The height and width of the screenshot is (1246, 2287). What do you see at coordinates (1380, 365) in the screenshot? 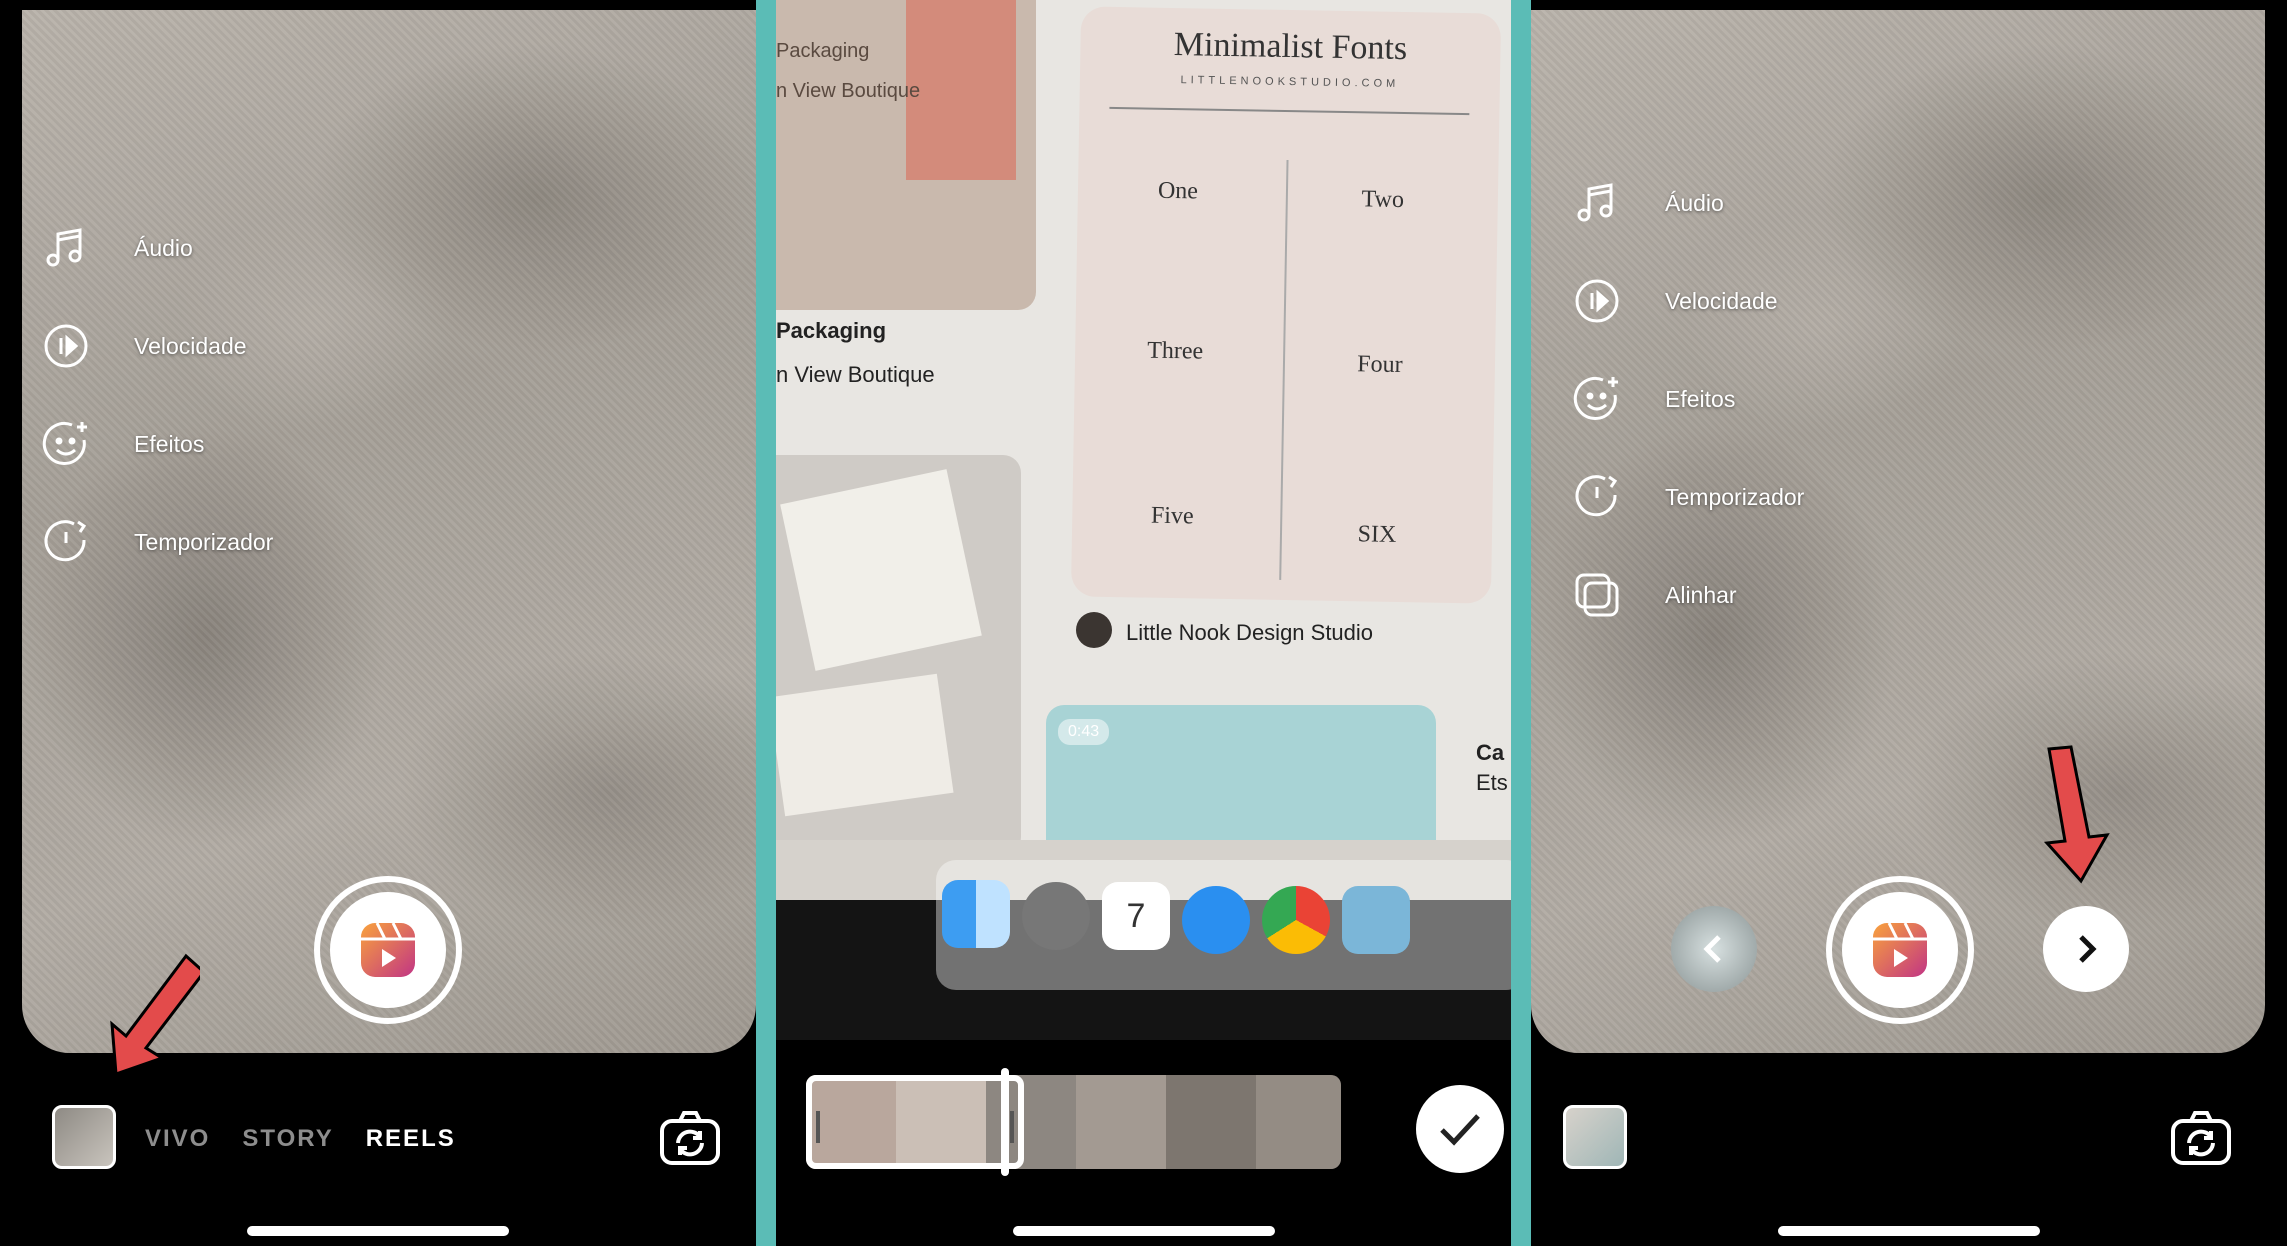
I see `font-cell: Four` at bounding box center [1380, 365].